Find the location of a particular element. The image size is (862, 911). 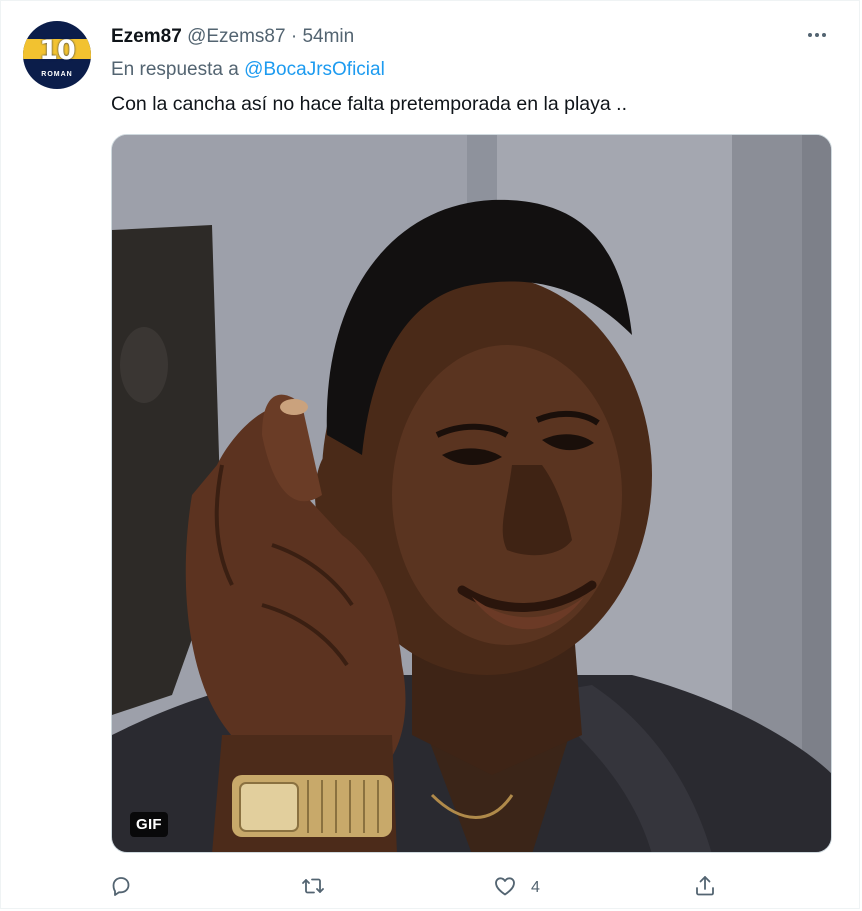

gif-badge: GIF is located at coordinates (149, 824).